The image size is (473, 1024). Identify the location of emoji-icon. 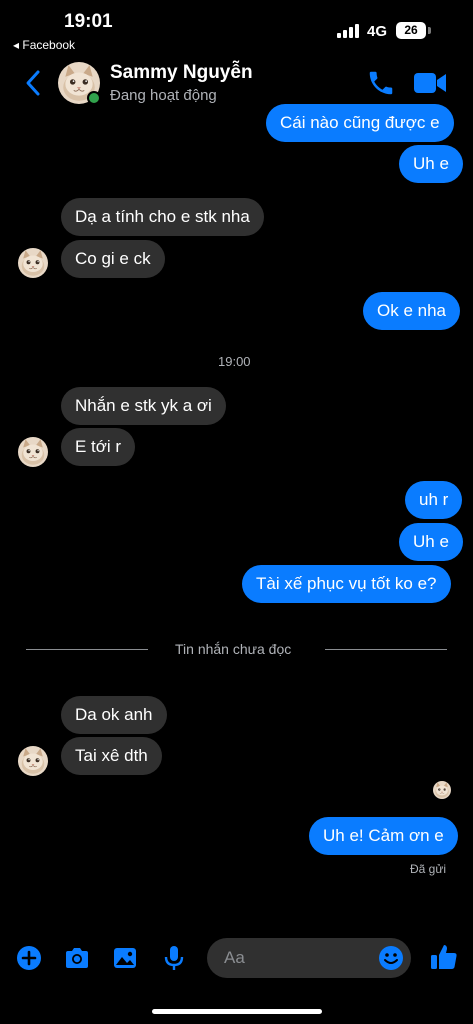
(391, 958).